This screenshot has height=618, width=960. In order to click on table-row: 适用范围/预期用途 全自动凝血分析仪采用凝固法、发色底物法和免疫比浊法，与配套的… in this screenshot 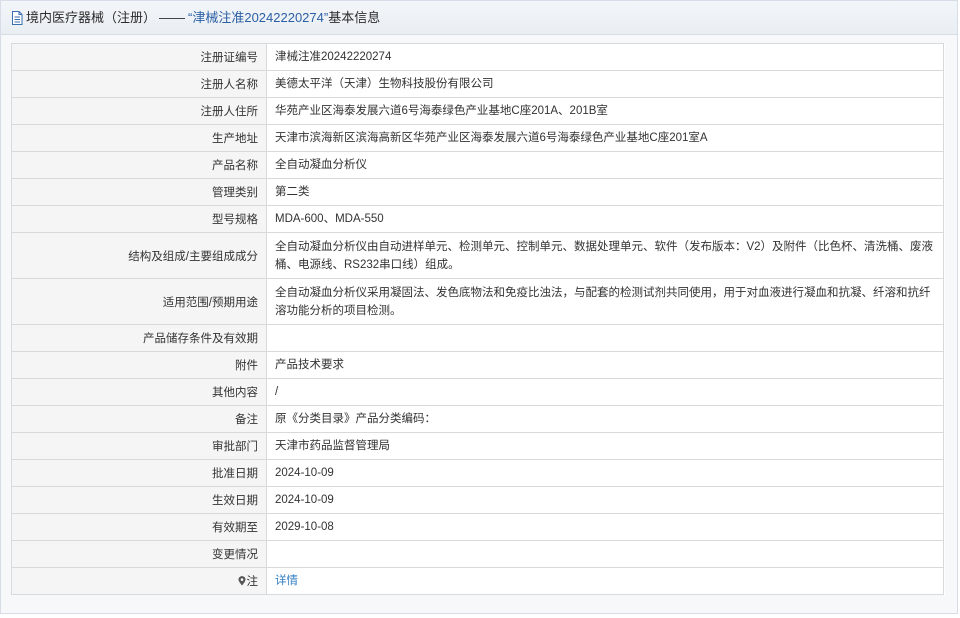, I will do `click(477, 301)`.